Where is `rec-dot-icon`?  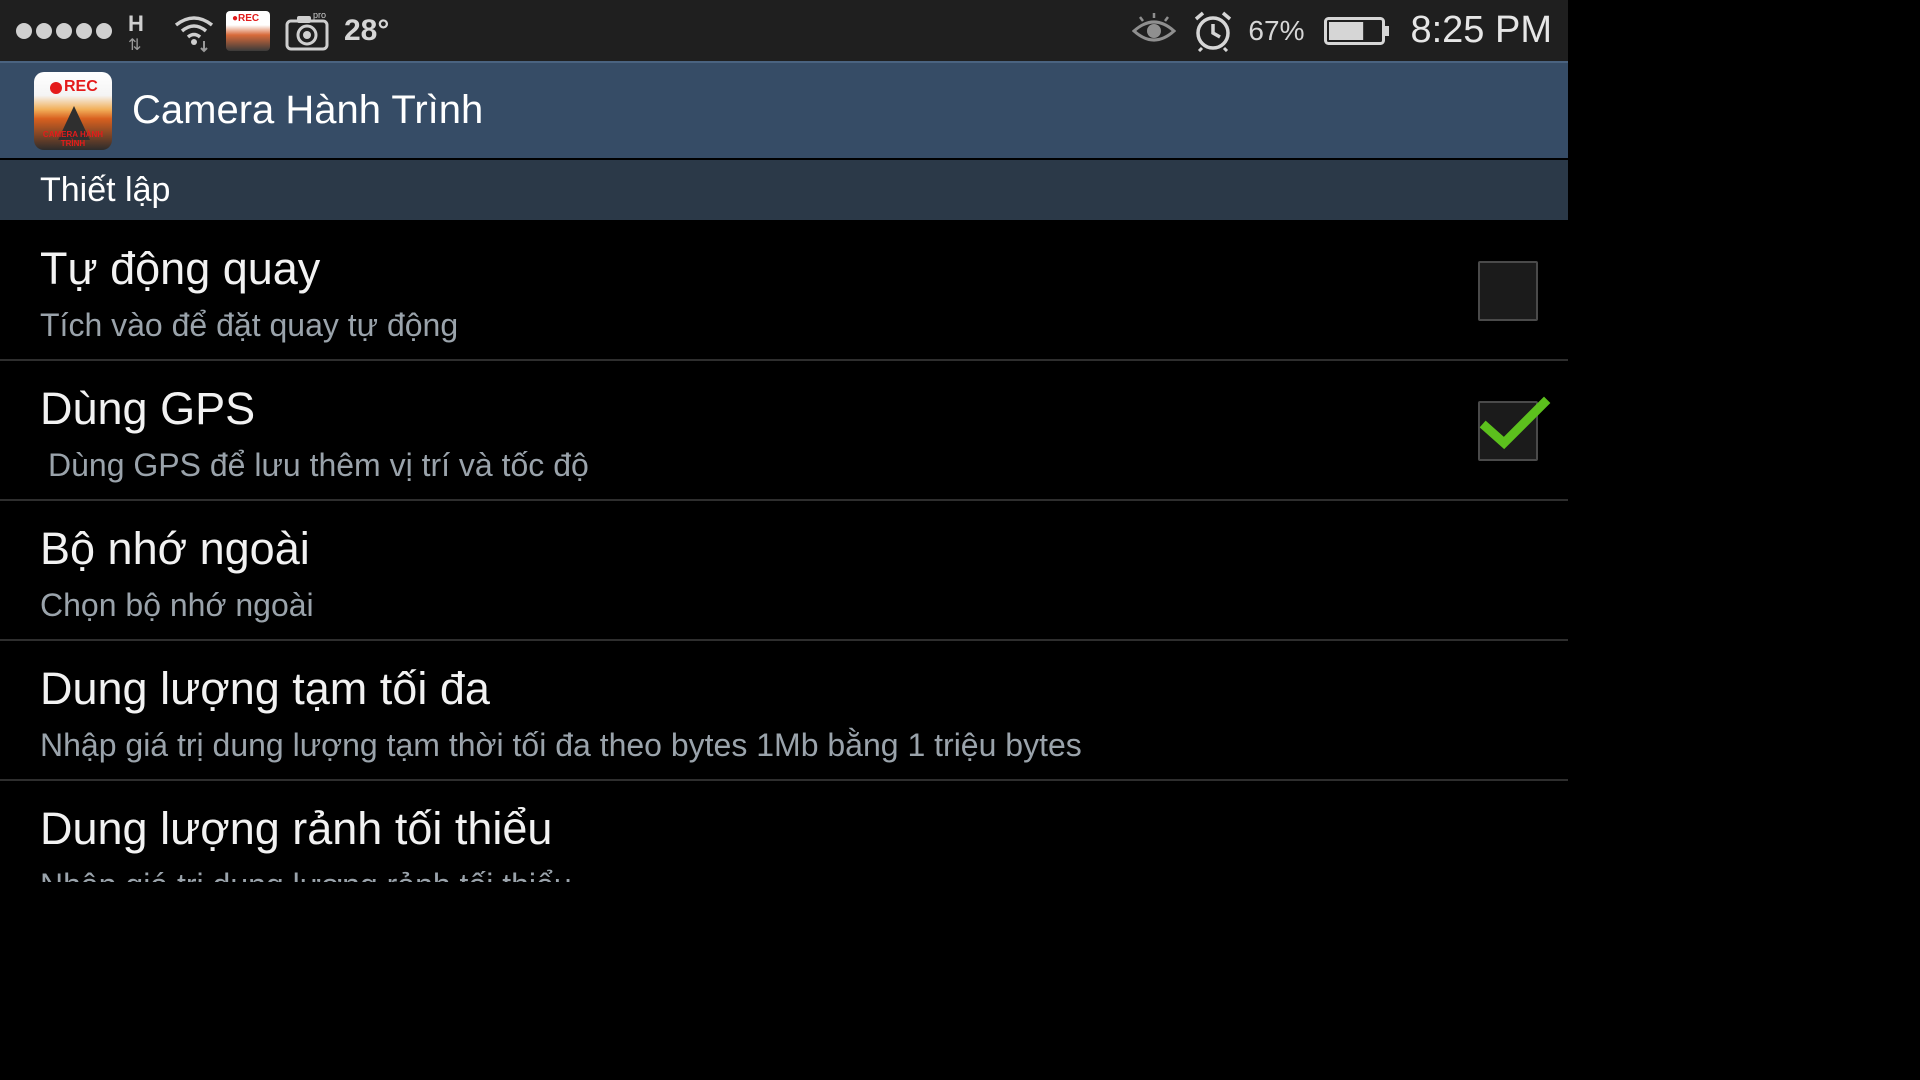
rec-dot-icon is located at coordinates (56, 87).